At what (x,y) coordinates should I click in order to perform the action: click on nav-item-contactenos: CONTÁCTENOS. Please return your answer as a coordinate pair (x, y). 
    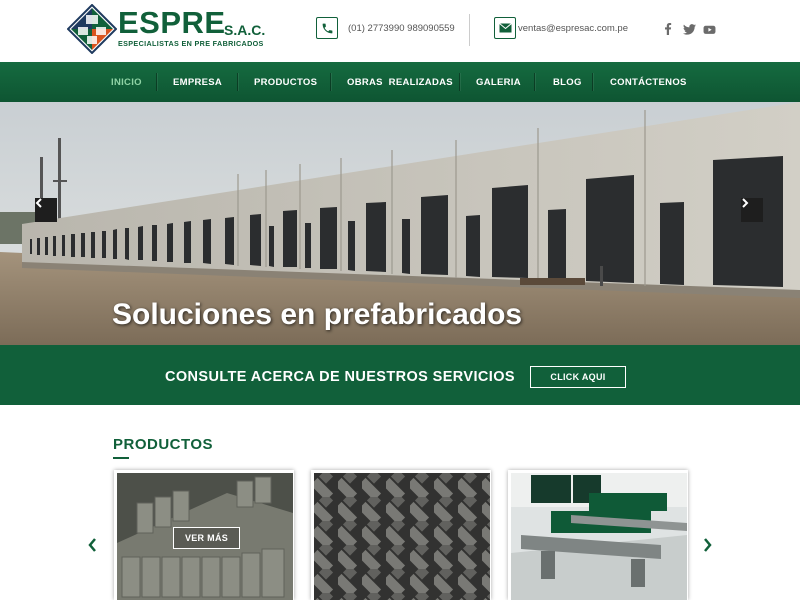
    Looking at the image, I should click on (648, 82).